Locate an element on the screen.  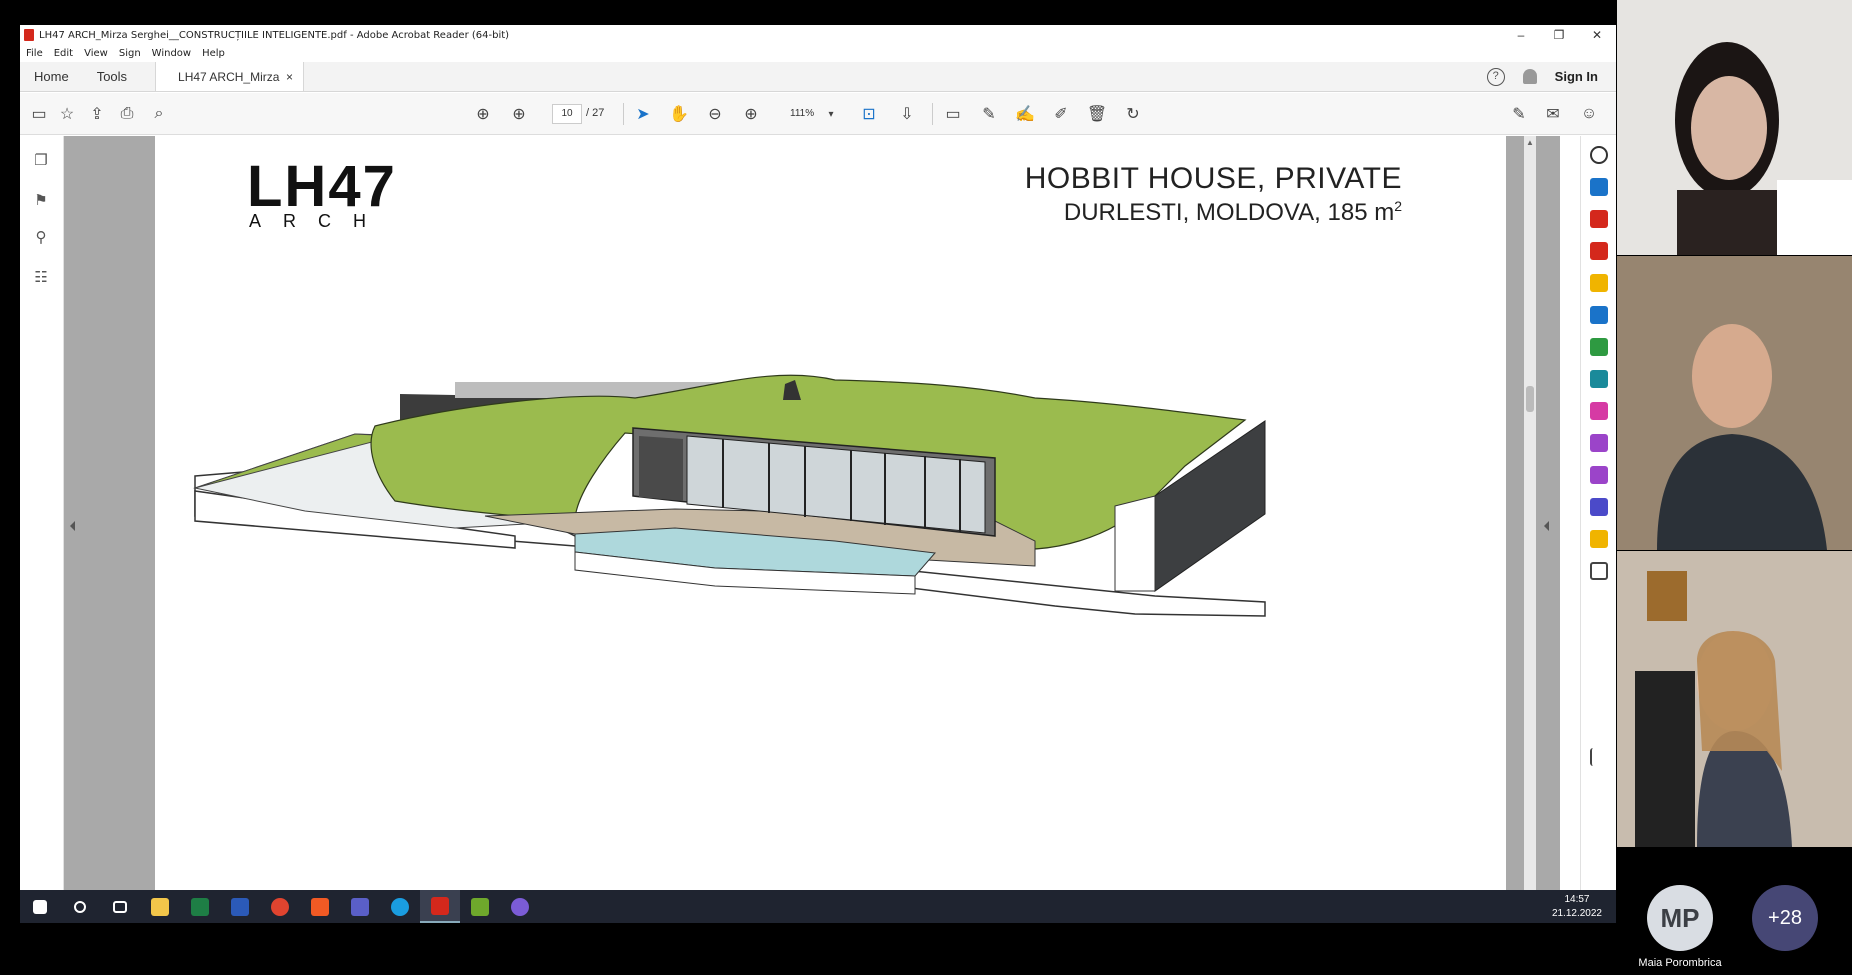
close-window-button: ✕ is located at coordinates (1597, 35).